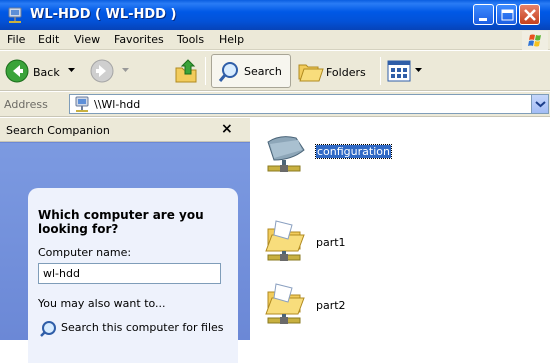  I want to click on panel-header: Search Companion ×, so click(125, 130).